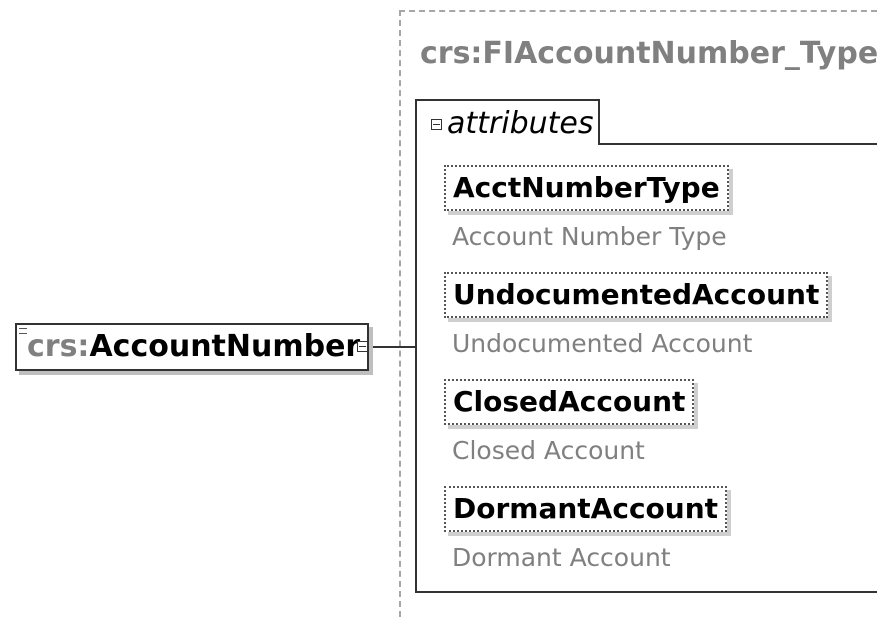  Describe the element at coordinates (362, 346) in the screenshot. I see `element-collapse-icon` at that location.